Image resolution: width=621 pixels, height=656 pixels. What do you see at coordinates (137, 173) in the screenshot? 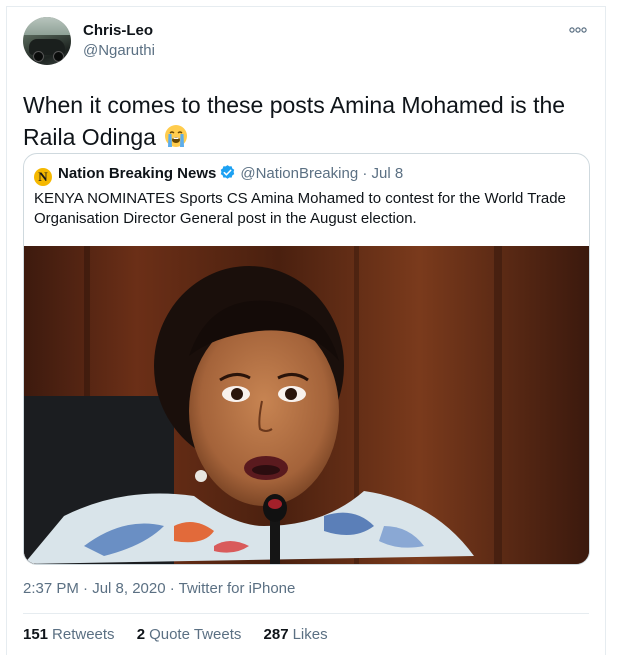
I see `quoted-display-name: Nation Breaking News` at bounding box center [137, 173].